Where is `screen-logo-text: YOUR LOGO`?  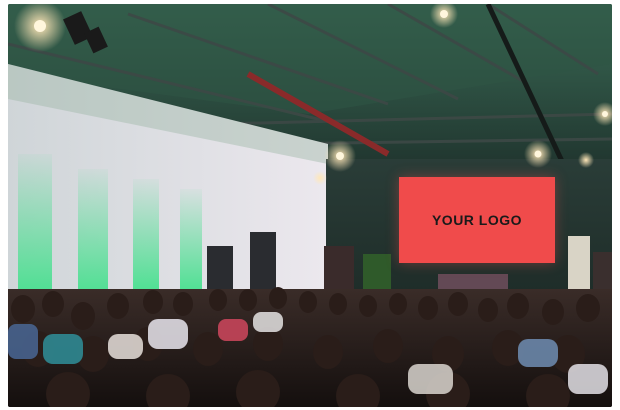 screen-logo-text: YOUR LOGO is located at coordinates (477, 220).